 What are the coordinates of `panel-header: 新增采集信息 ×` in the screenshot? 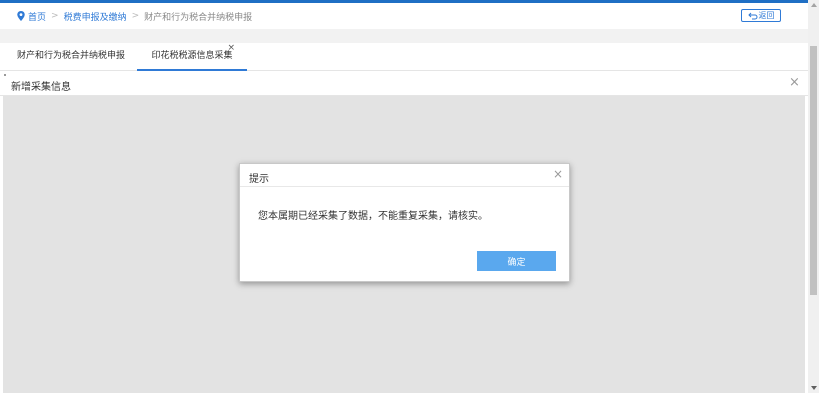 It's located at (404, 84).